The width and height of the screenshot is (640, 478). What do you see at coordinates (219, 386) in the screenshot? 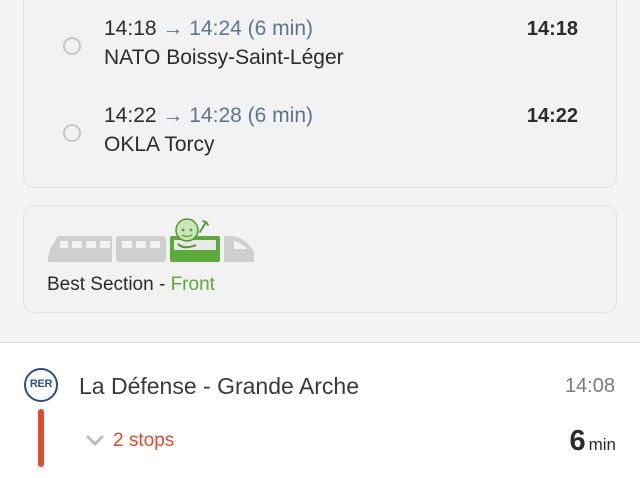
I see `station-name: La Défense - Grande Arche` at bounding box center [219, 386].